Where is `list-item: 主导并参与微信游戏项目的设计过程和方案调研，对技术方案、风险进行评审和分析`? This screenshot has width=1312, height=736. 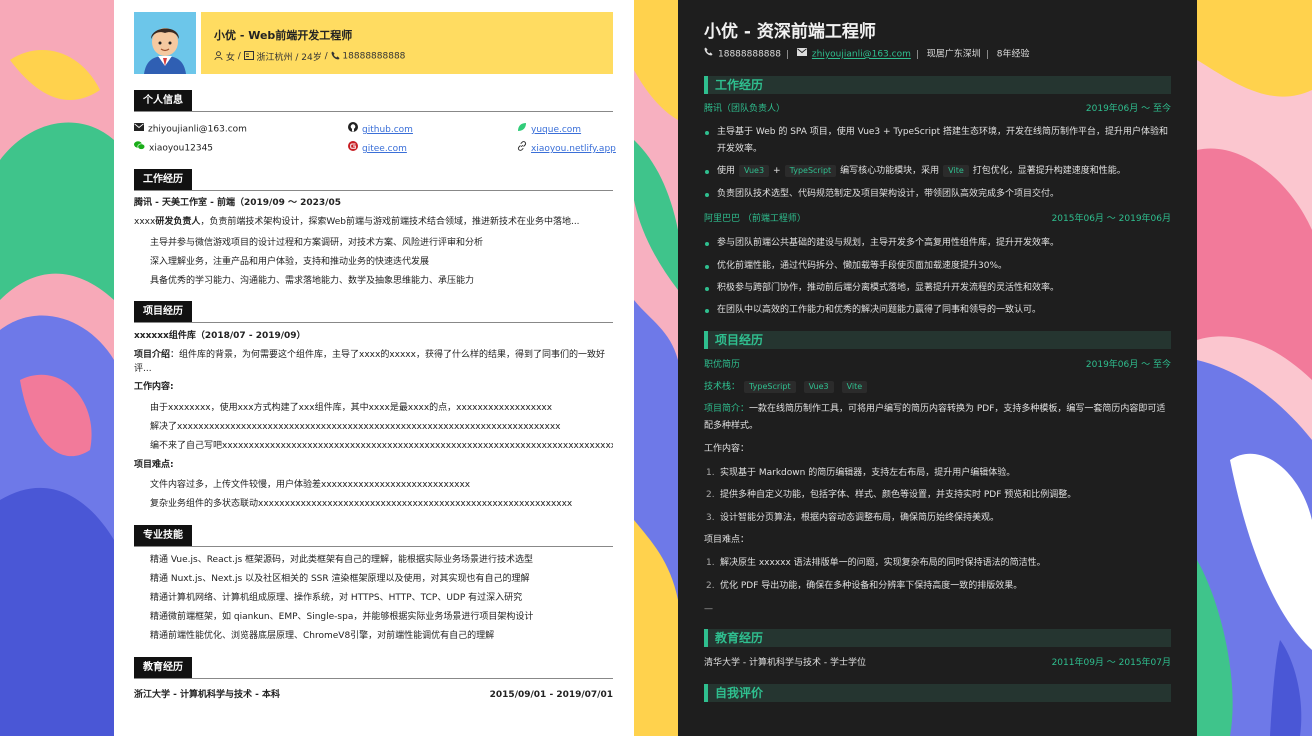 list-item: 主导并参与微信游戏项目的设计过程和方案调研，对技术方案、风险进行评审和分析 is located at coordinates (381, 243).